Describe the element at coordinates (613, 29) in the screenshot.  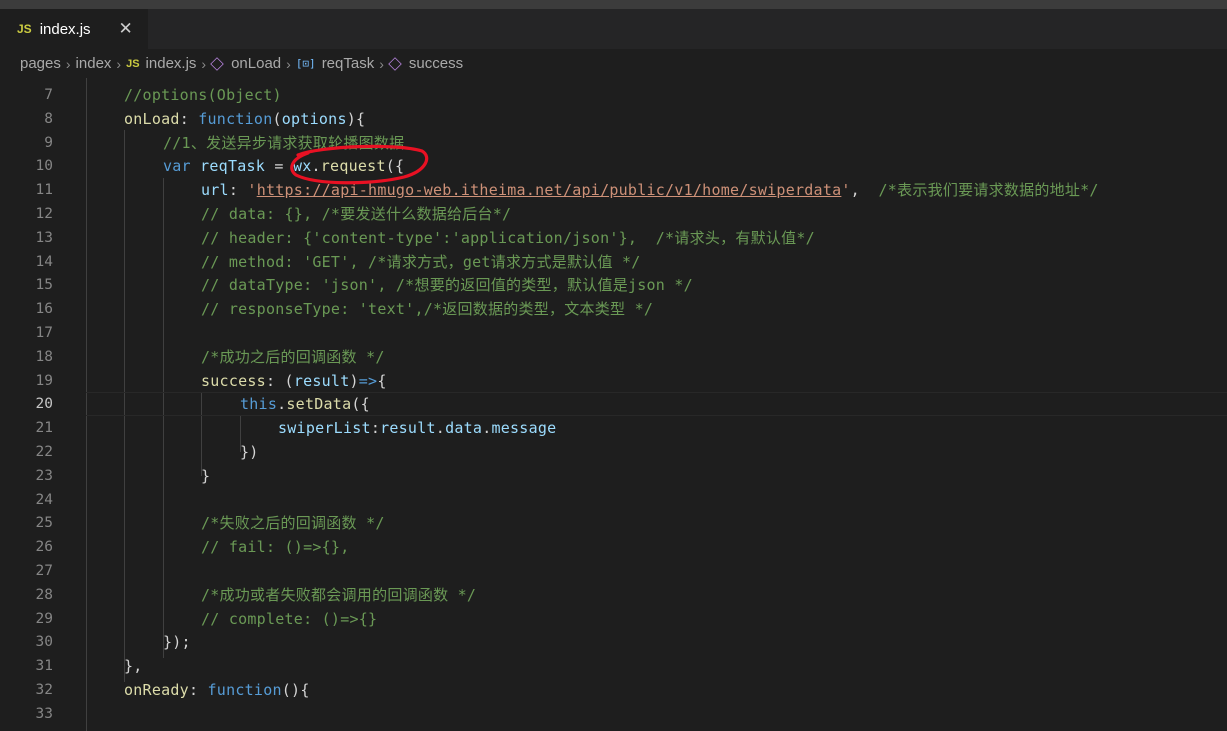
I see `tab-bar: JS index.js ✕` at that location.